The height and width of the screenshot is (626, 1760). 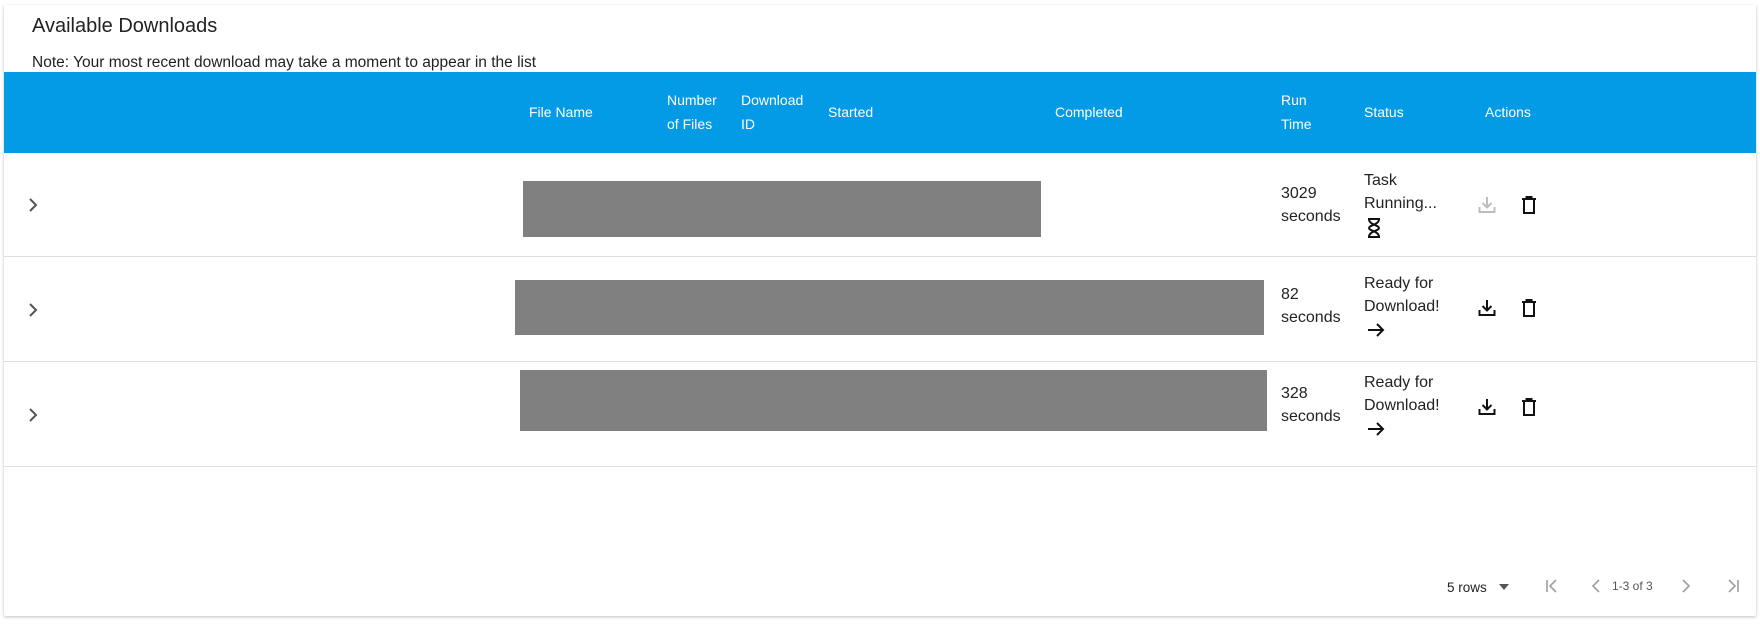 I want to click on pagination-range: 1-3 of 3, so click(x=1632, y=586).